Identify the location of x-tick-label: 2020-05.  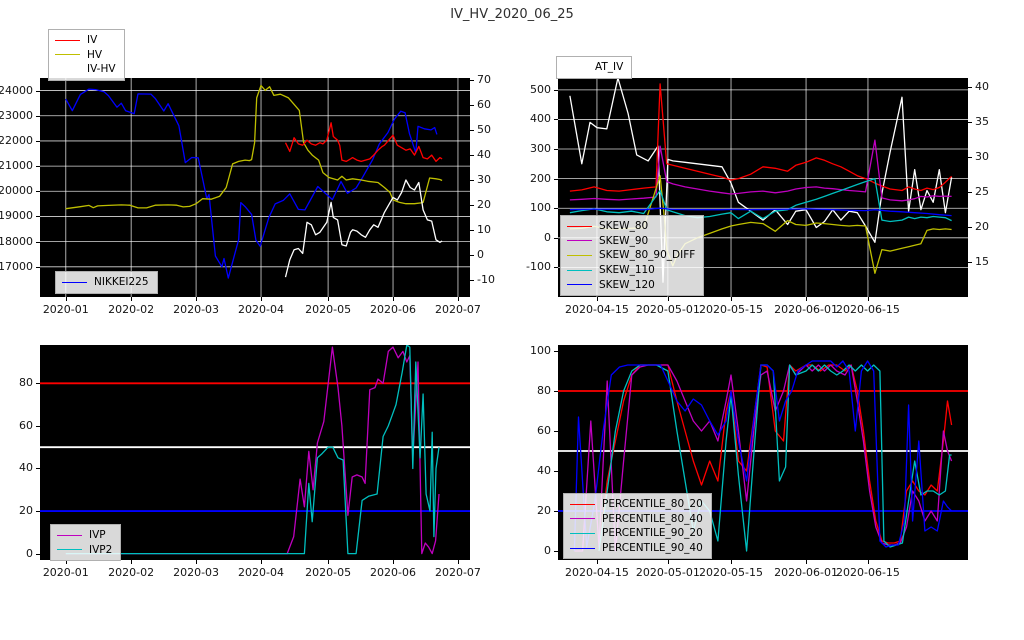
(328, 572).